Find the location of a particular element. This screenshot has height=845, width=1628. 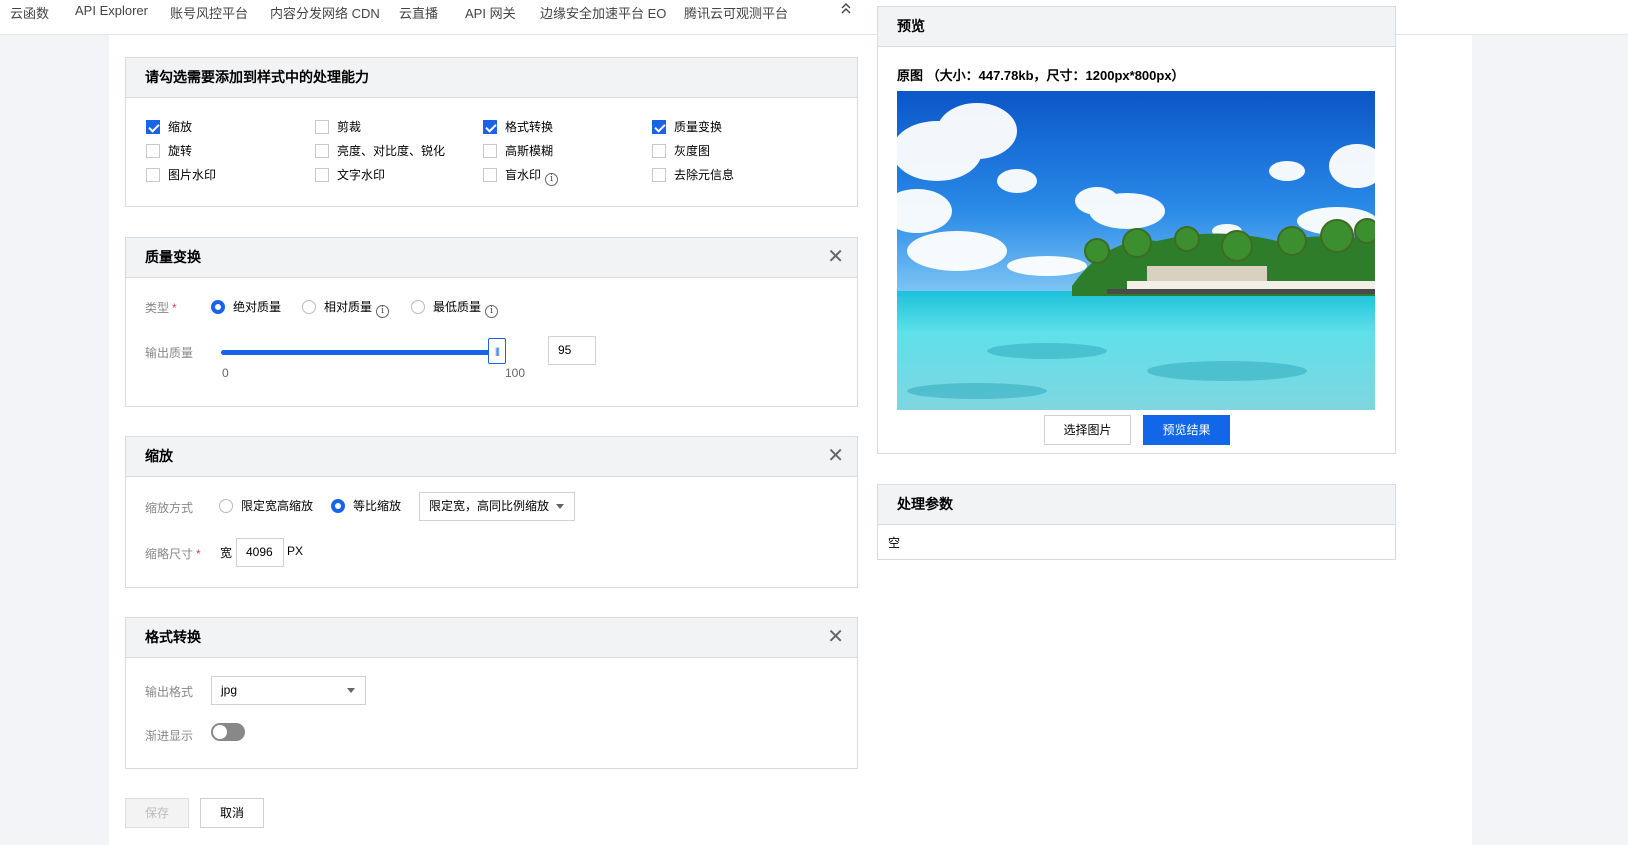

quality-slider: ||| is located at coordinates (366, 353).